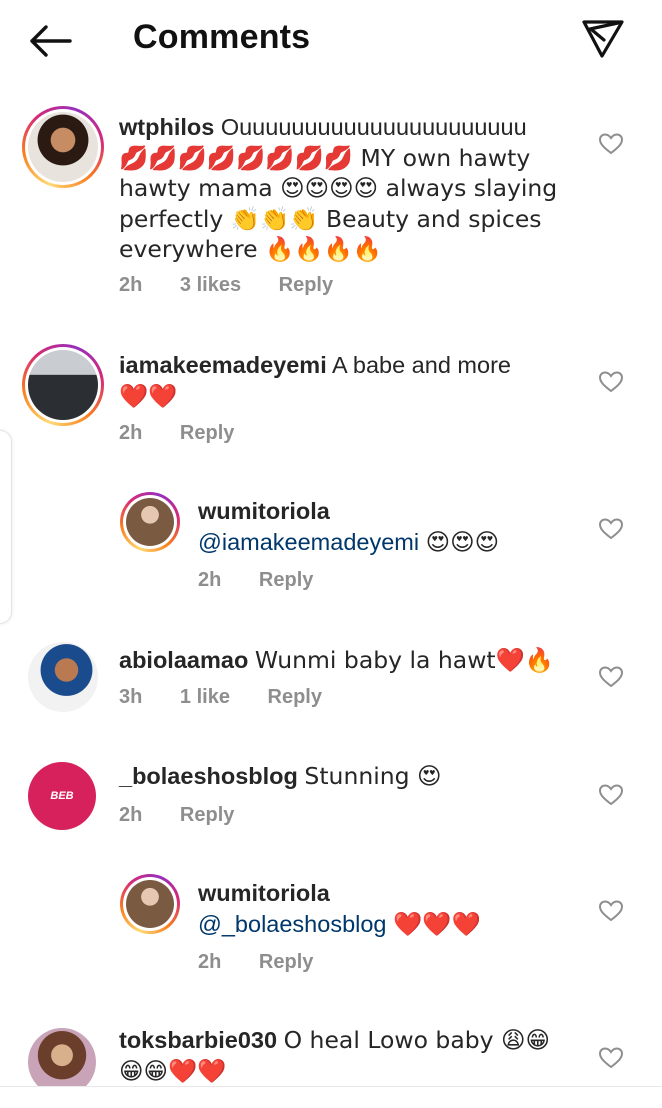 The width and height of the screenshot is (662, 1108). What do you see at coordinates (166, 127) in the screenshot?
I see `comment-username: wtphilos` at bounding box center [166, 127].